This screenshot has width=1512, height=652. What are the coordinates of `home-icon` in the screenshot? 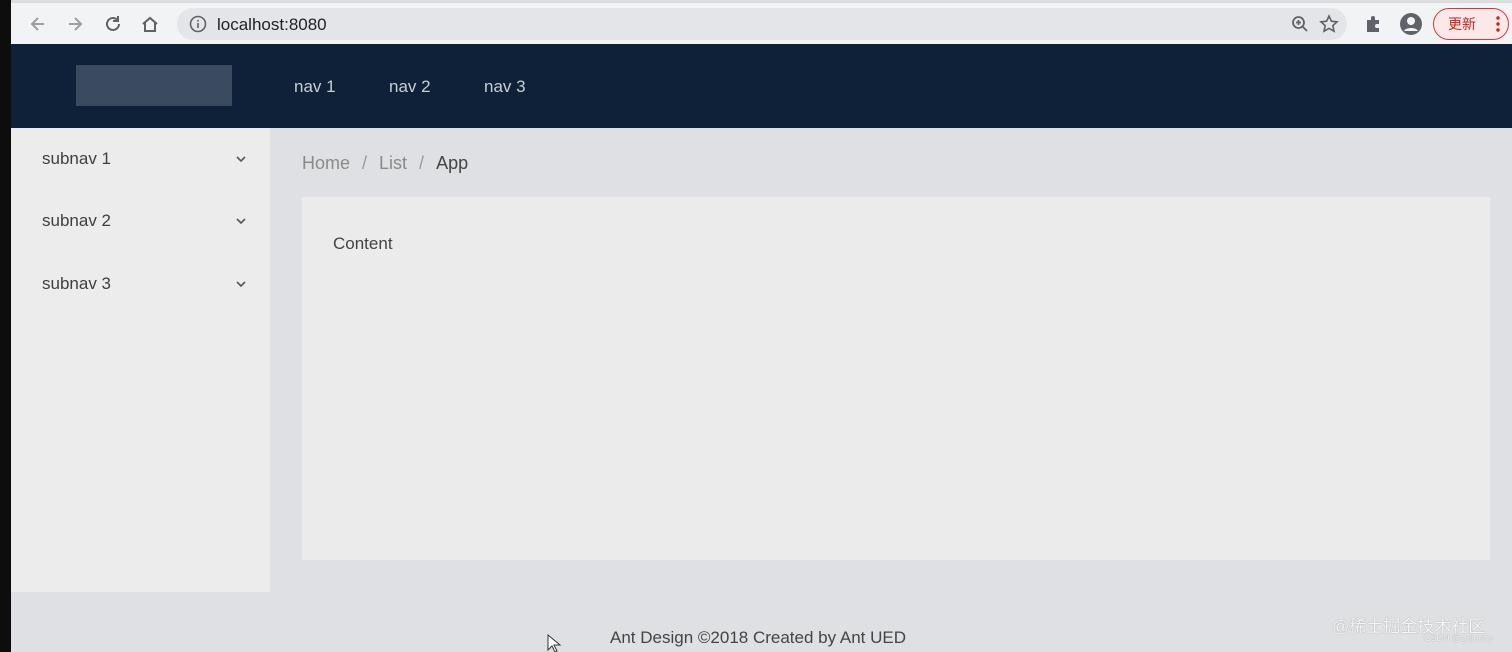 It's located at (150, 24).